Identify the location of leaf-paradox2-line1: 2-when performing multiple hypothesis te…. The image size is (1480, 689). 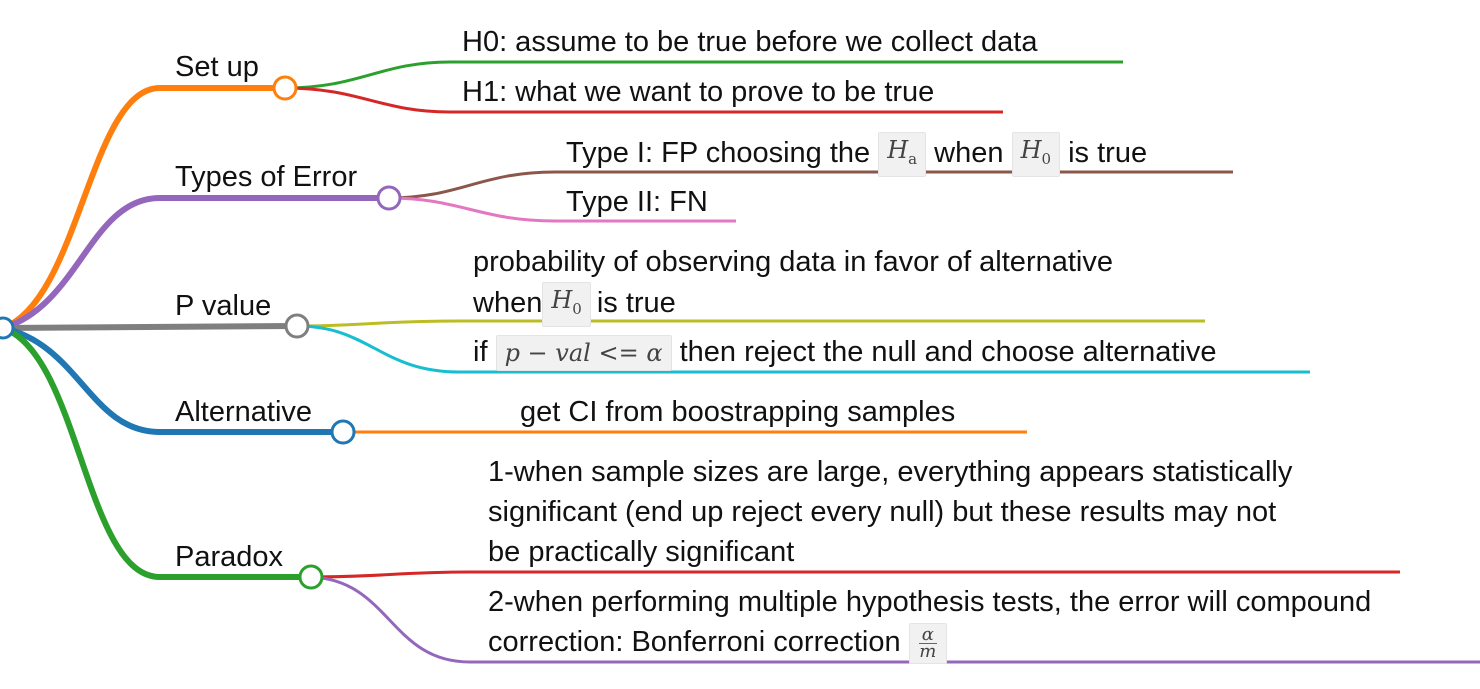
(929, 602).